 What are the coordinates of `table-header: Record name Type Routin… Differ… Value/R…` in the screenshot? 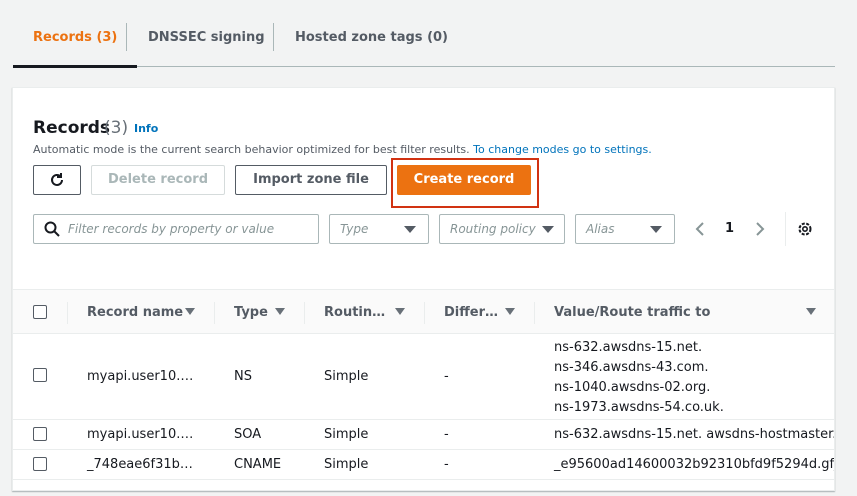 It's located at (423, 311).